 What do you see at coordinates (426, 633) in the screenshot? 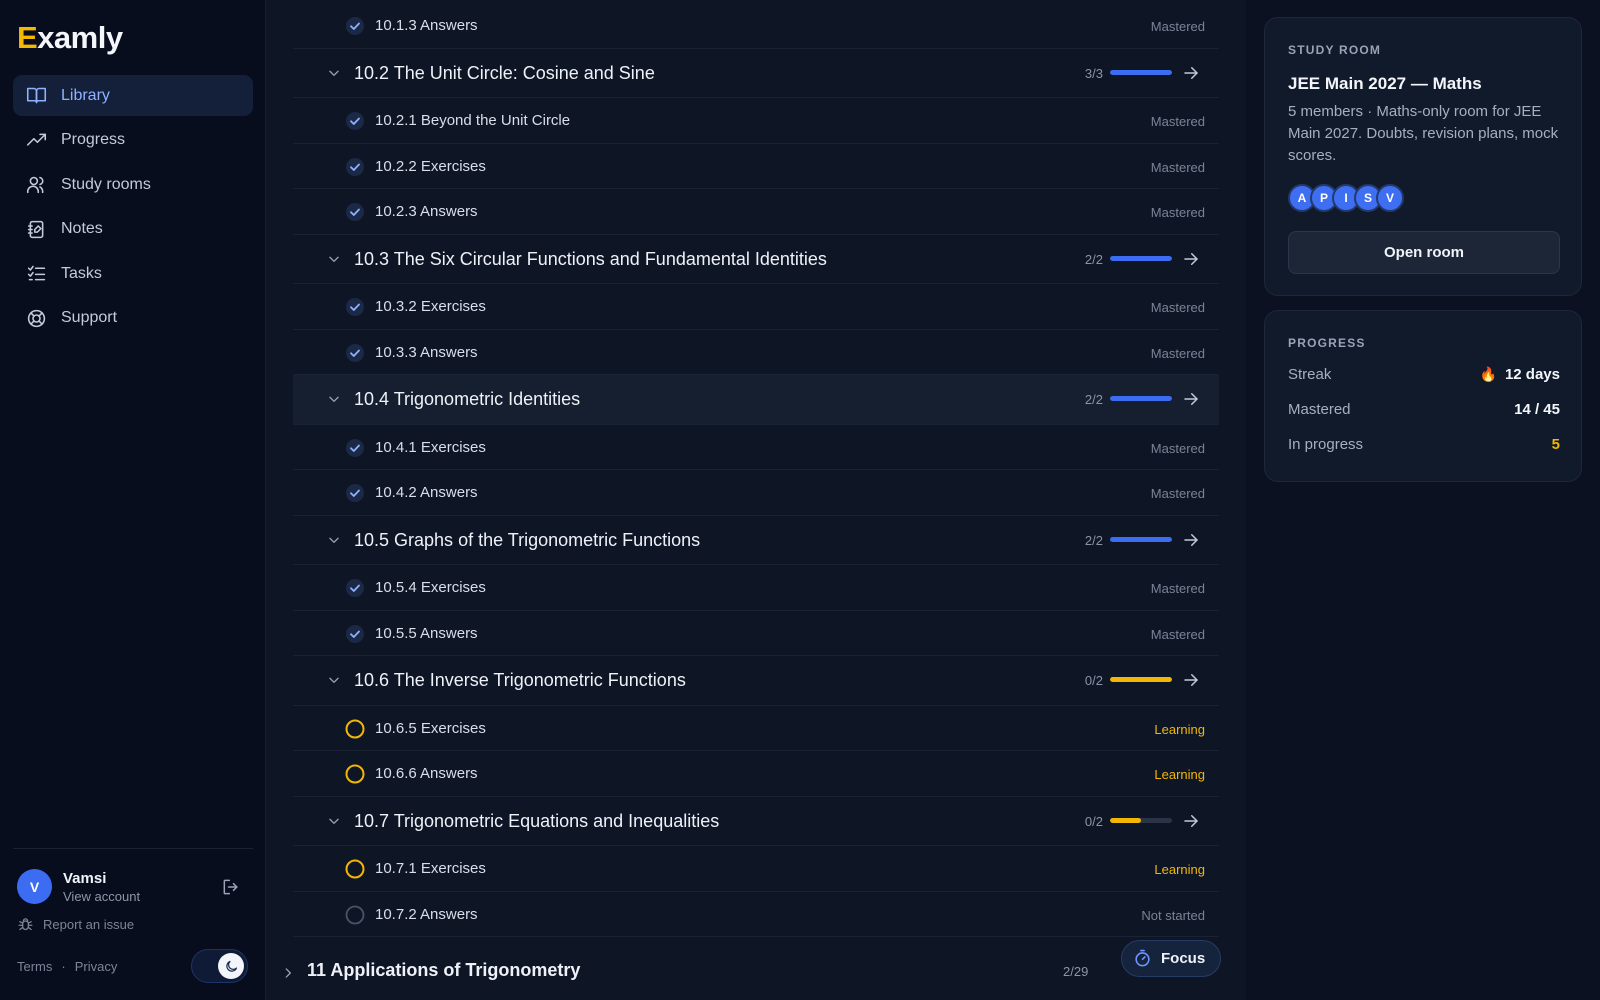
I see `item-title: 10.5.5 Answers` at bounding box center [426, 633].